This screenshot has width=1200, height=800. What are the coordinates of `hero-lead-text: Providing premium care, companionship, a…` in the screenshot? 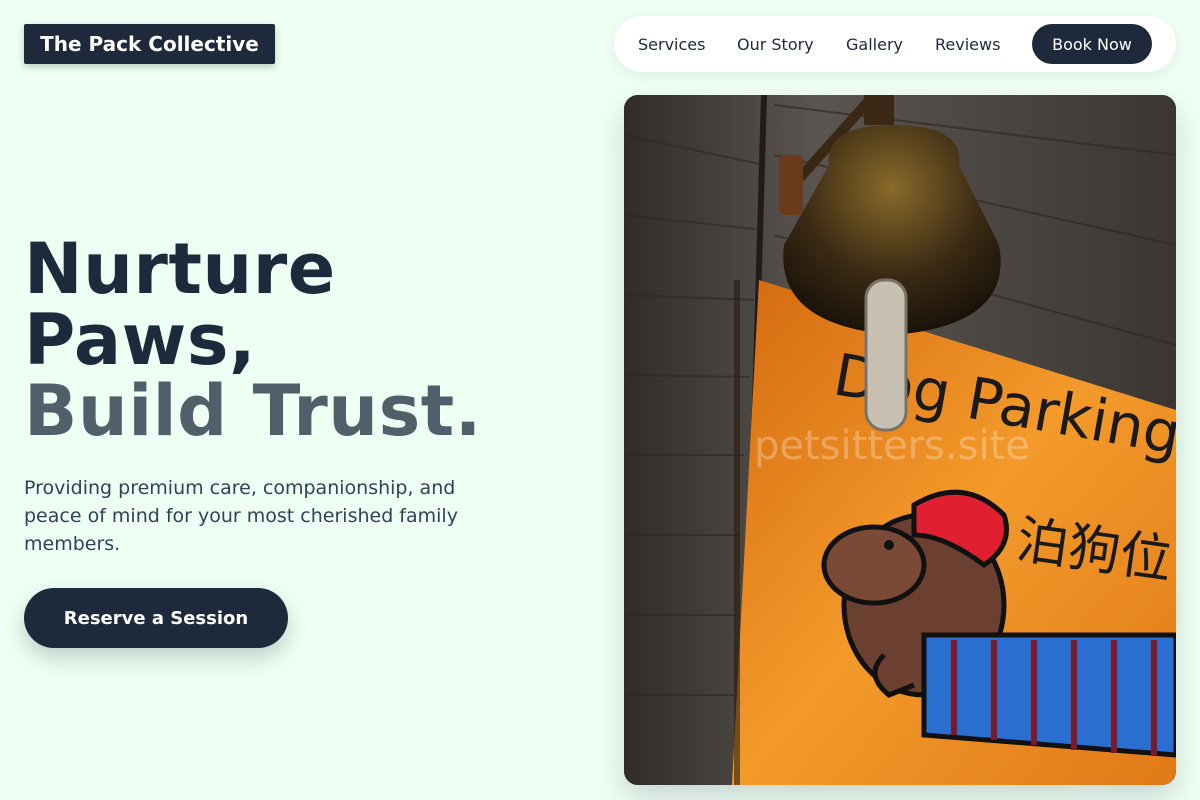 It's located at (241, 516).